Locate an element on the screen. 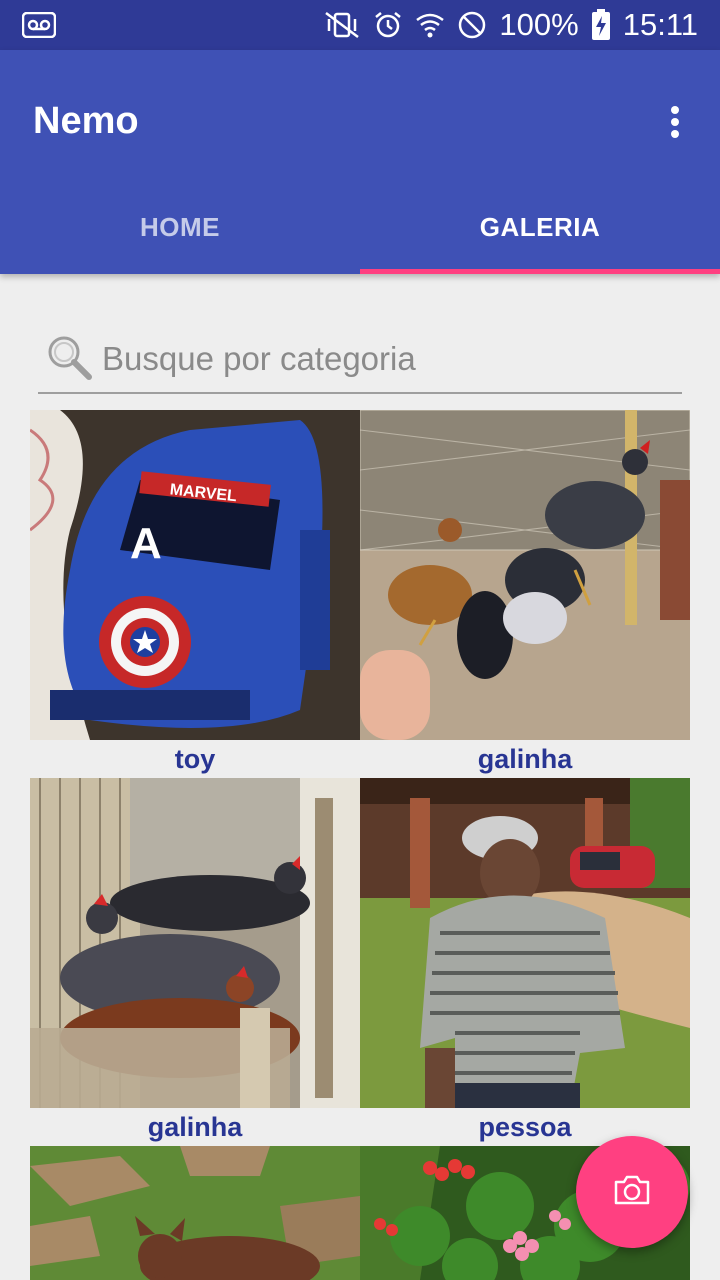 This screenshot has height=1280, width=720. svg-text: A is located at coordinates (146, 543).